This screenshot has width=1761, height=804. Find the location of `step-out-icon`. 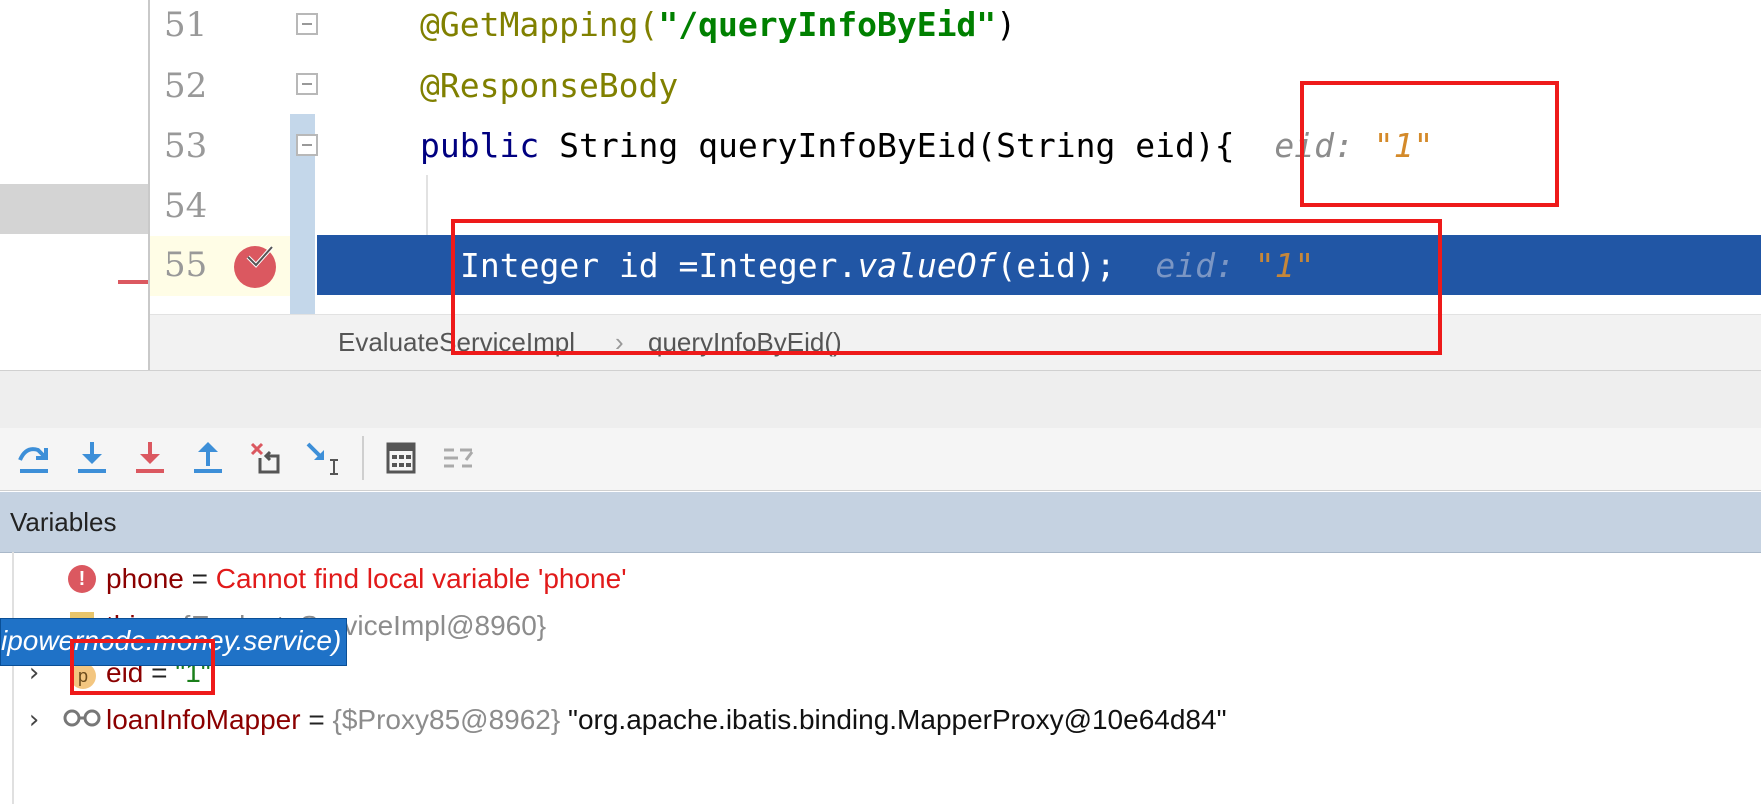

step-out-icon is located at coordinates (208, 458).